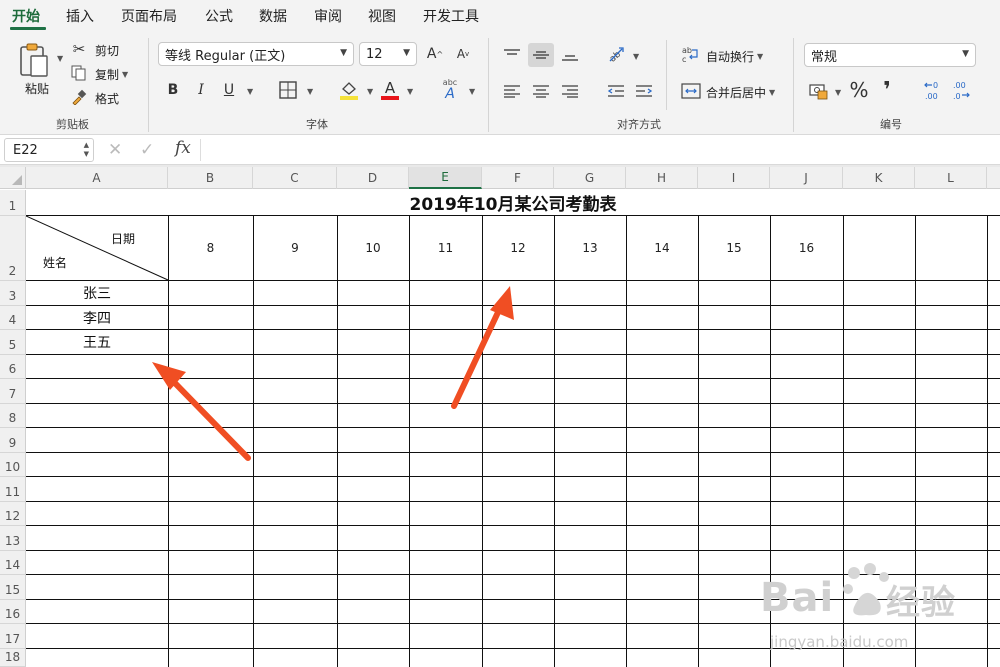 The width and height of the screenshot is (1000, 667). What do you see at coordinates (288, 90) in the screenshot?
I see `borders-icon` at bounding box center [288, 90].